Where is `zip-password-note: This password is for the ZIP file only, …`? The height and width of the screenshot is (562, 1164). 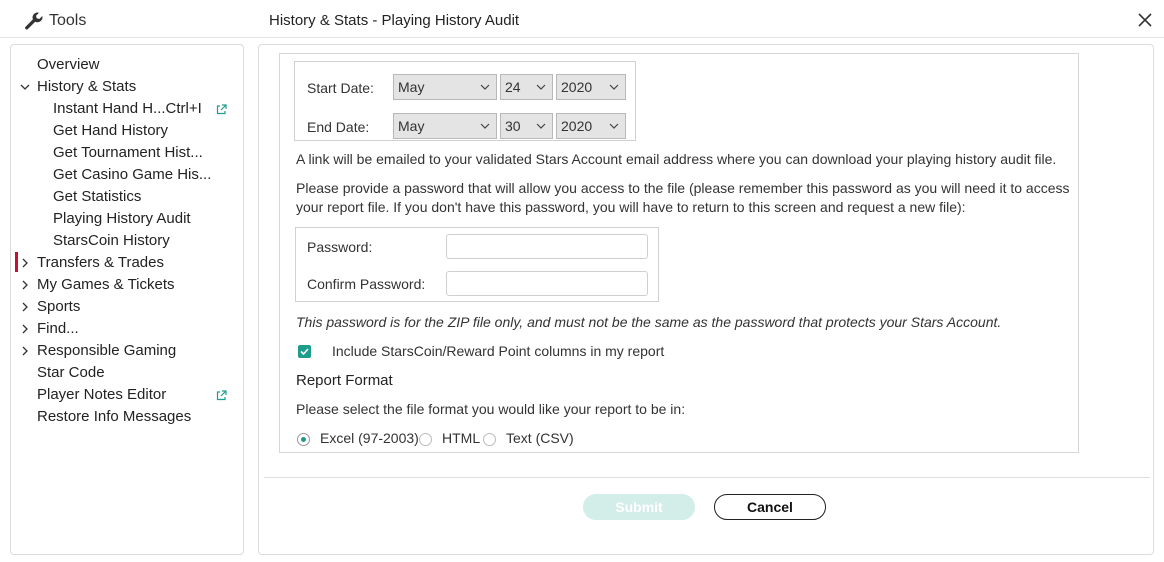 zip-password-note: This password is for the ZIP file only, … is located at coordinates (649, 322).